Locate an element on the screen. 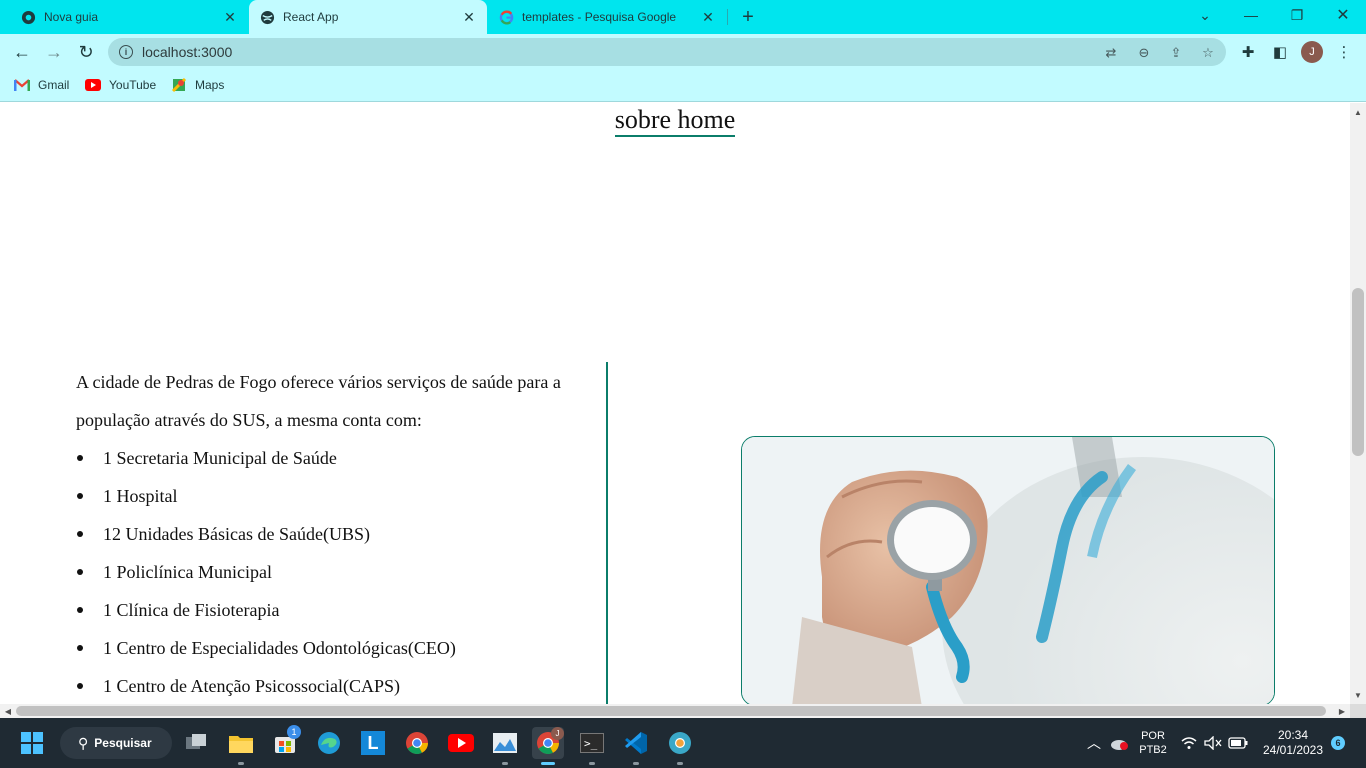 The height and width of the screenshot is (768, 1366). tab-nova-guia: Nova guia ✕ is located at coordinates (124, 17).